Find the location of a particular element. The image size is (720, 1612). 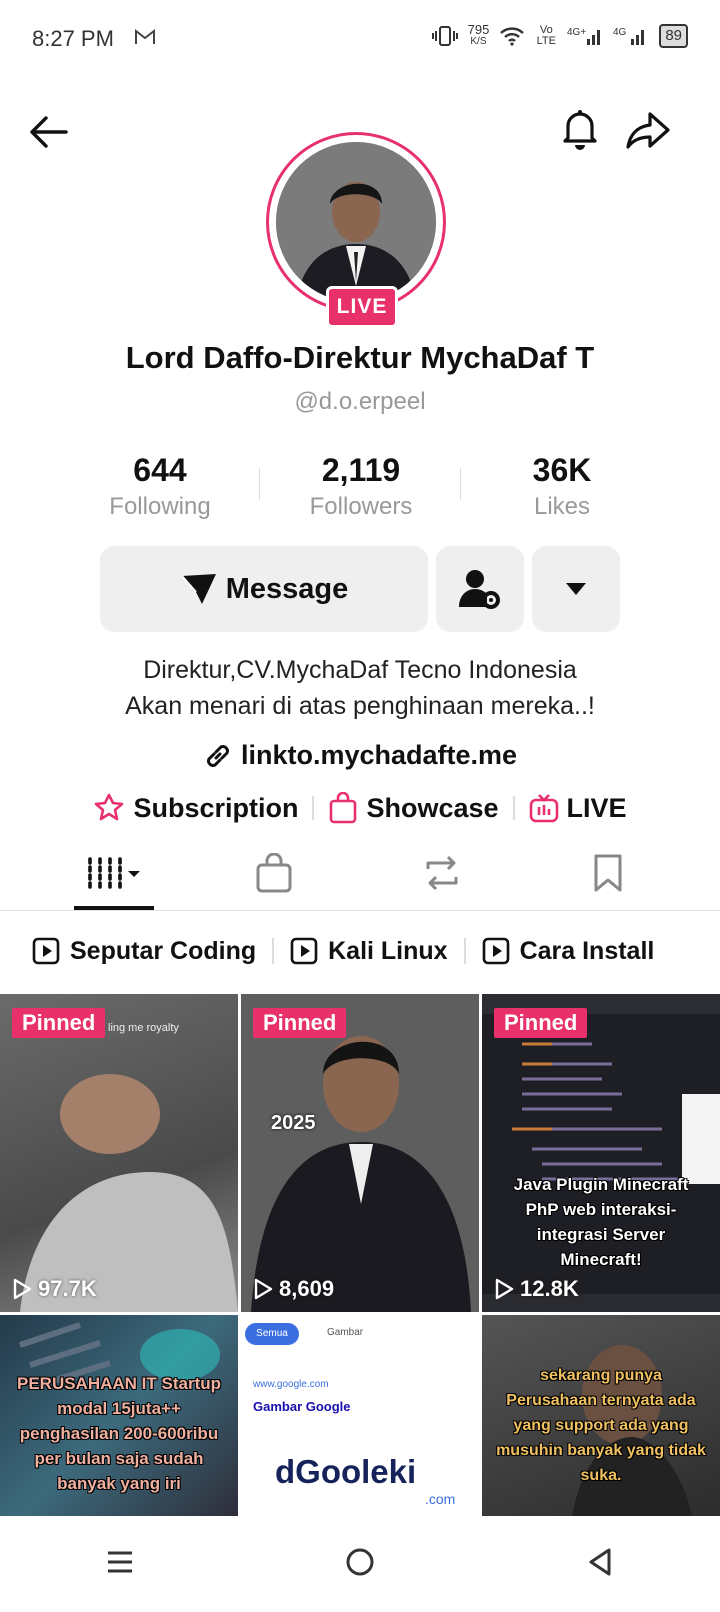

stat-likes-count: 36K is located at coordinates (562, 470).